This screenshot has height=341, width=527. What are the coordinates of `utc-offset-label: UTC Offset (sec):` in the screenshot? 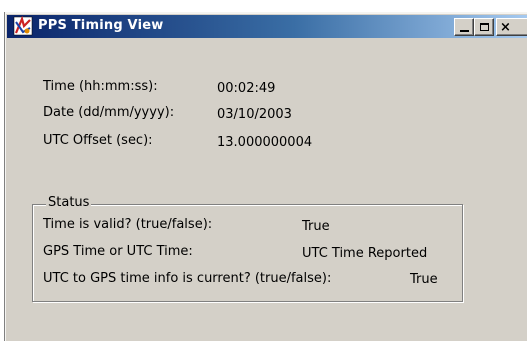 It's located at (98, 140).